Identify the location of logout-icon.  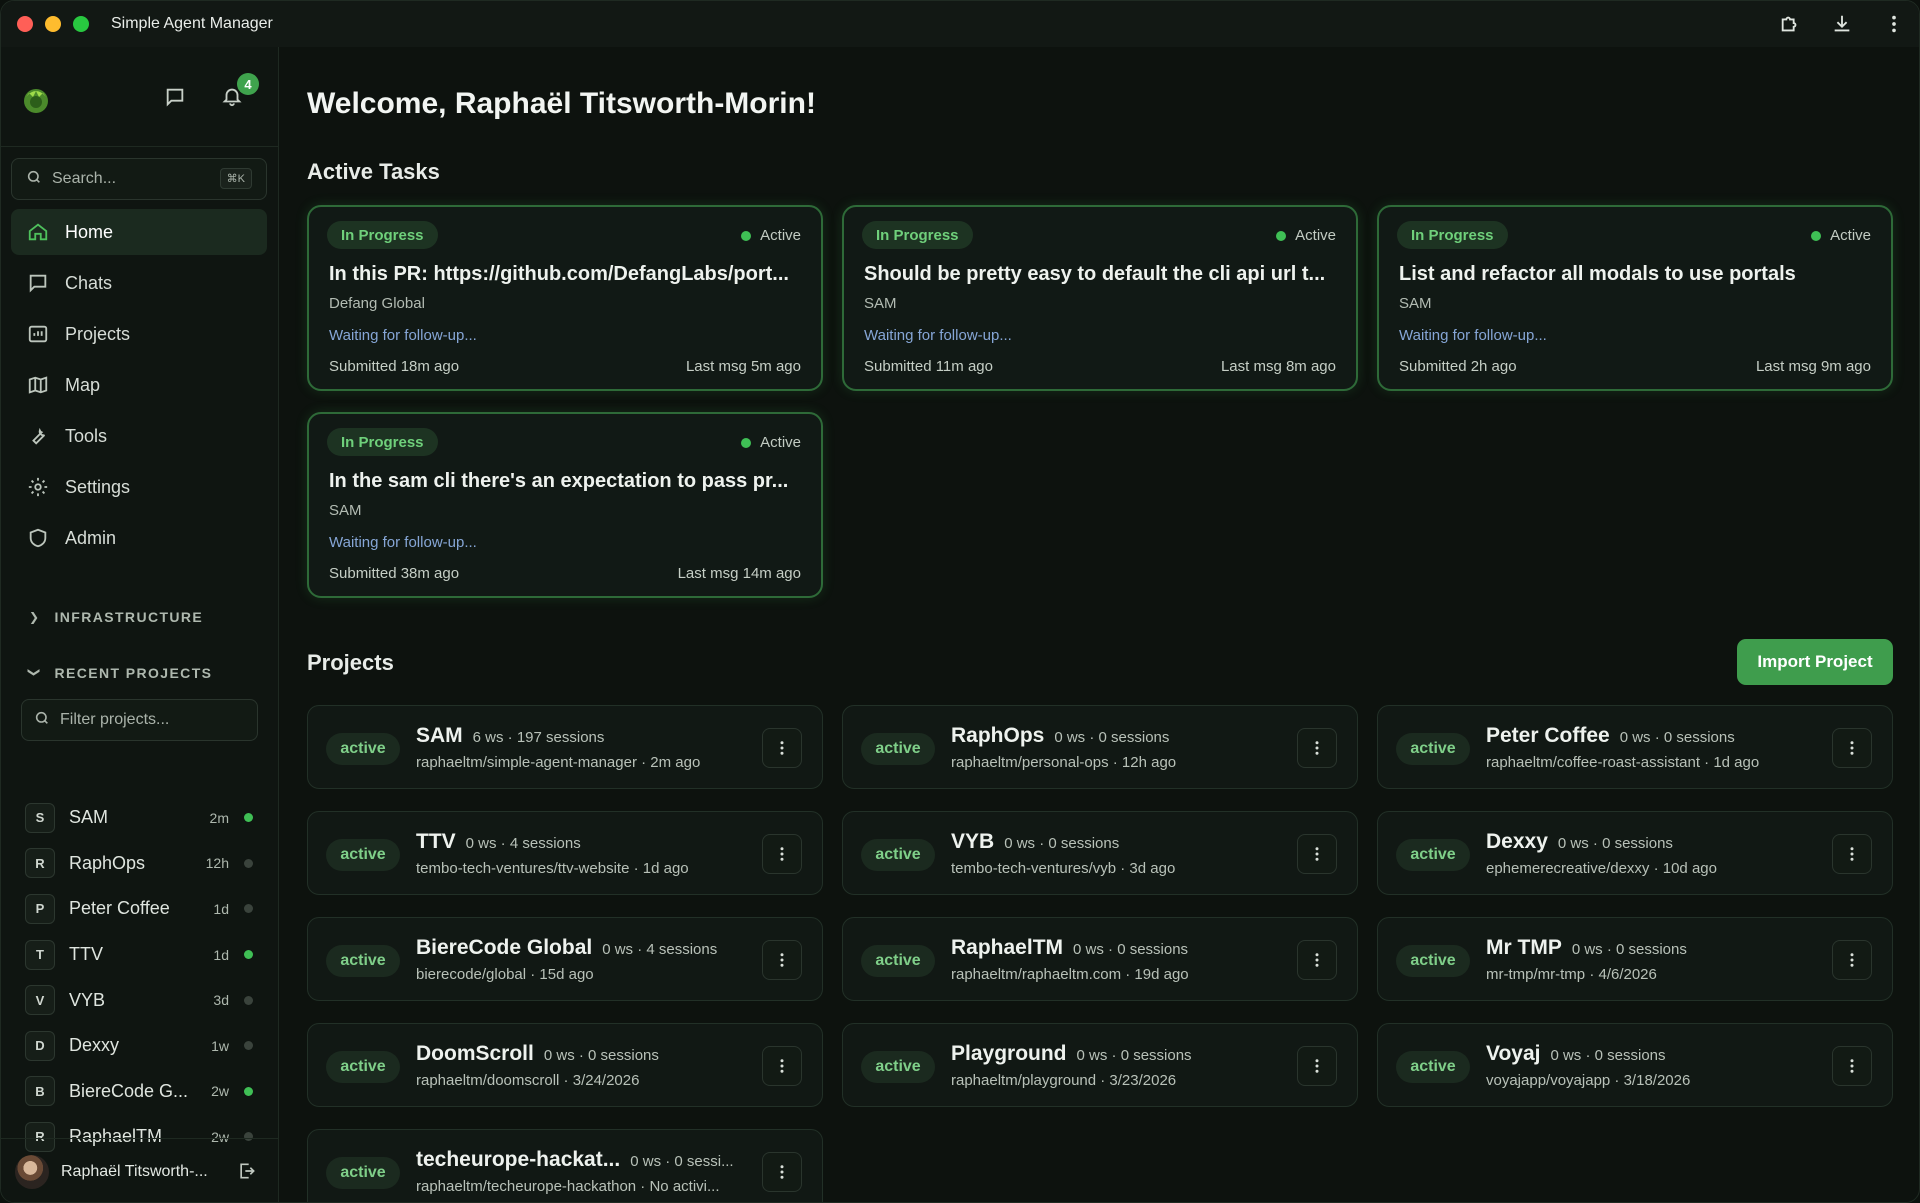
(247, 1173).